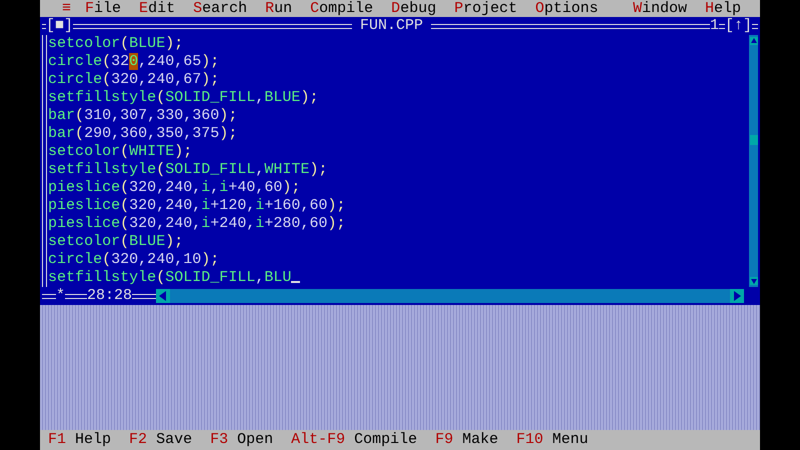  What do you see at coordinates (67, 8) in the screenshot?
I see `system-menu: ≡` at bounding box center [67, 8].